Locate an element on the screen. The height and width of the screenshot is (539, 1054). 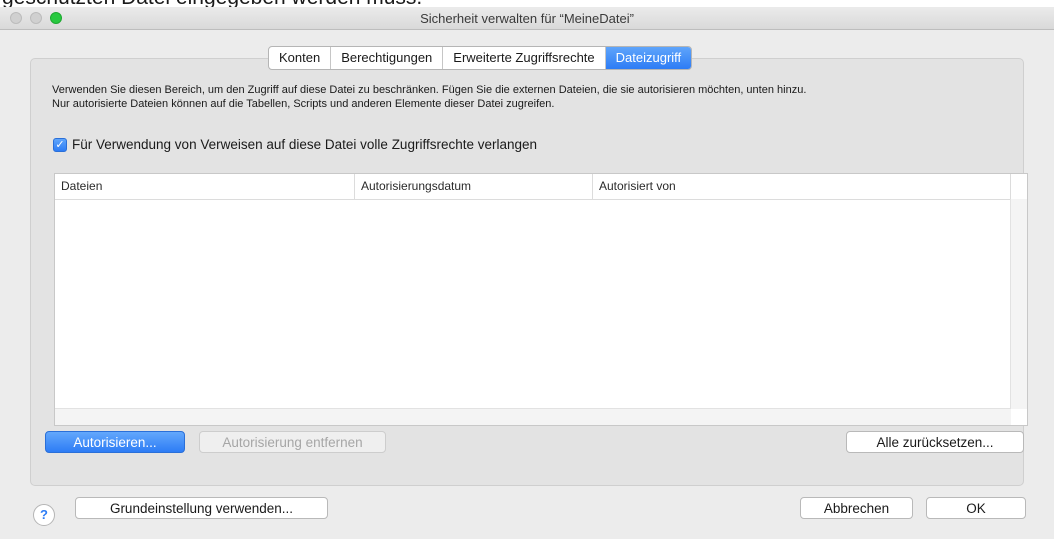
tab-berechtigungen: Berechtigungen is located at coordinates (387, 58).